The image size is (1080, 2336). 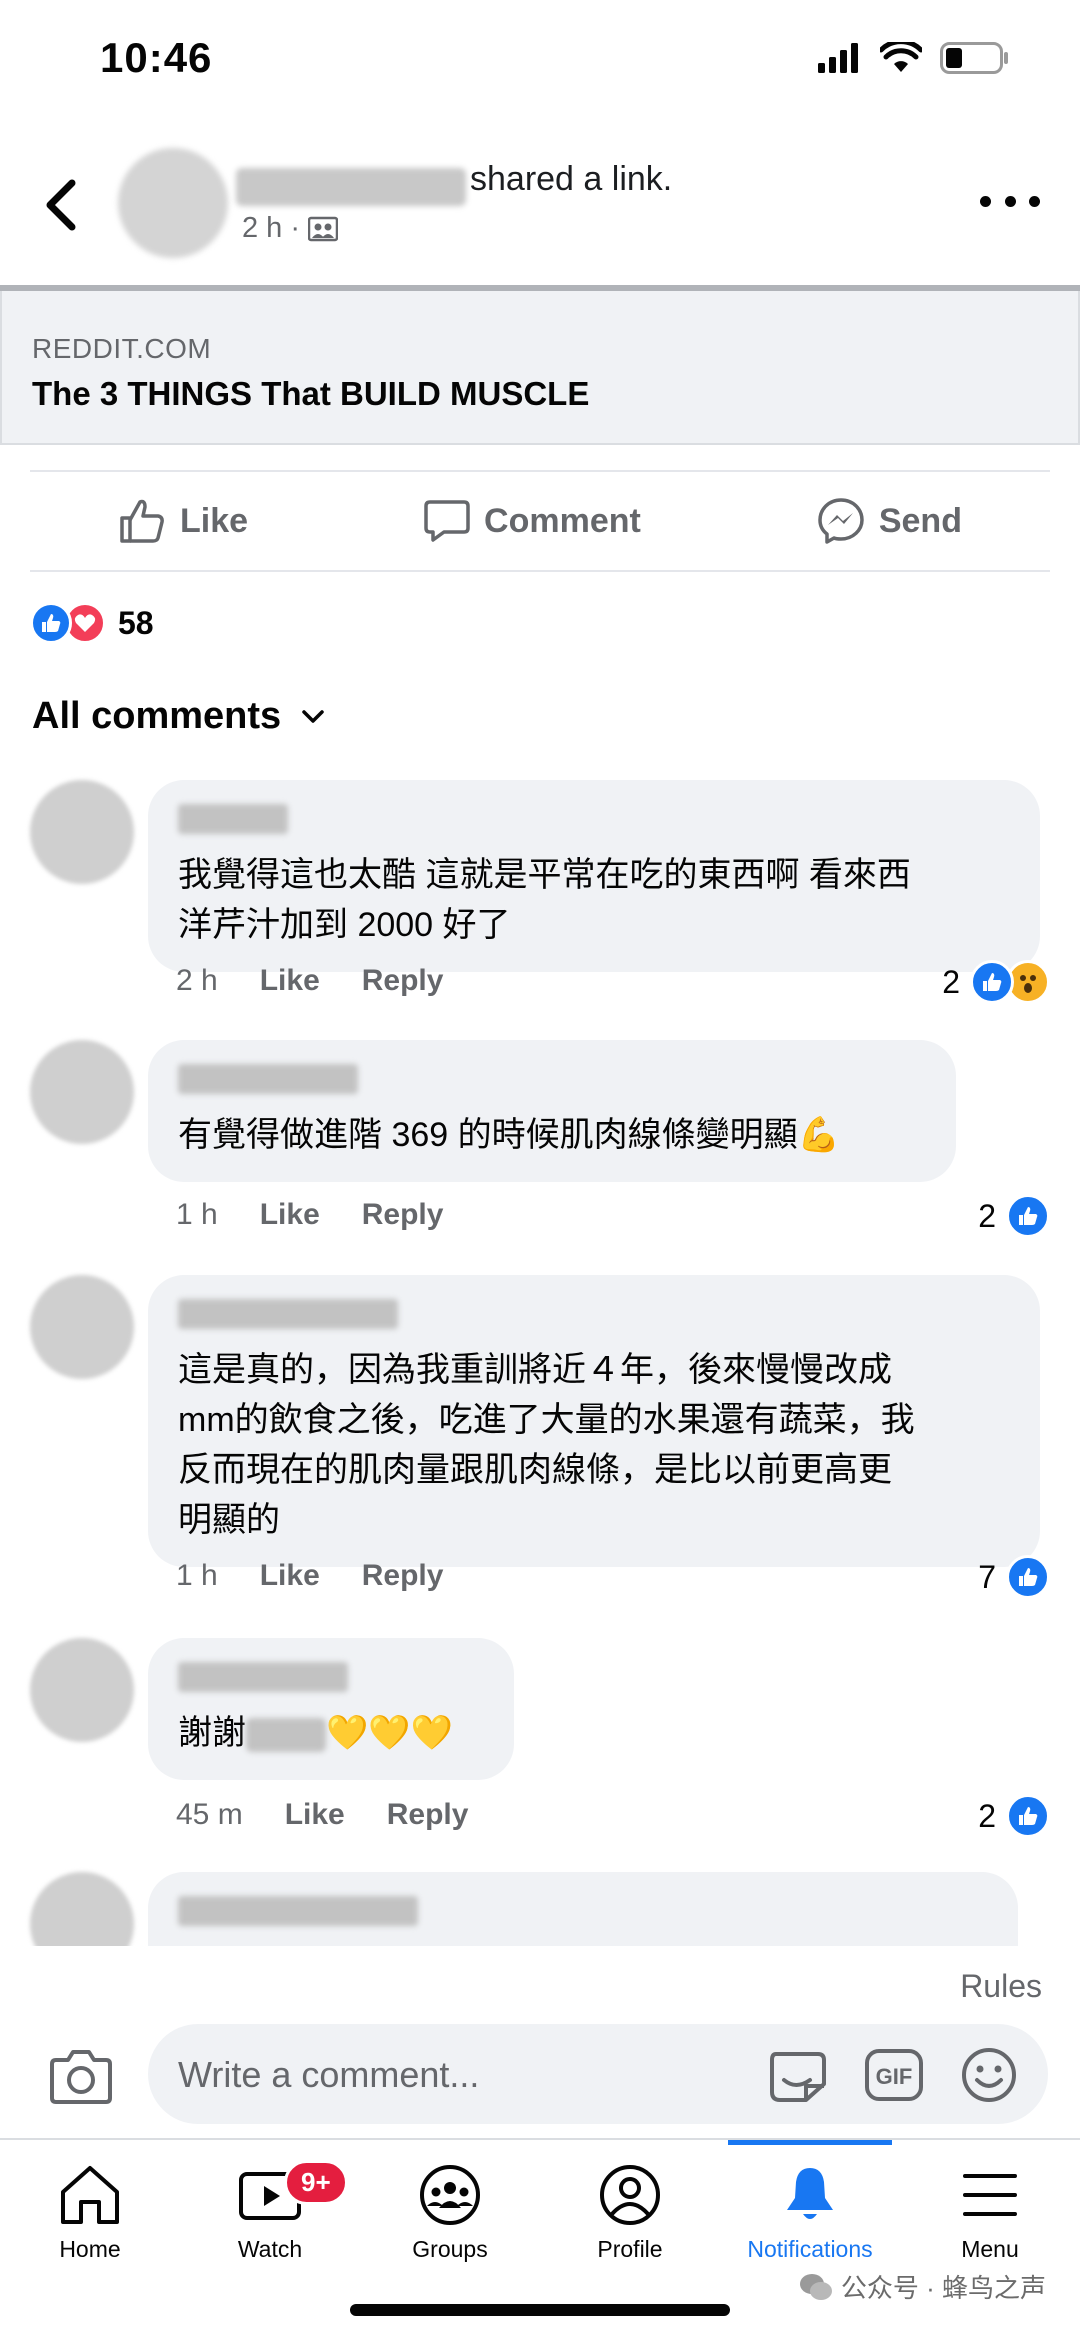 What do you see at coordinates (810, 2249) in the screenshot?
I see `nav-notifications-label: Notifications` at bounding box center [810, 2249].